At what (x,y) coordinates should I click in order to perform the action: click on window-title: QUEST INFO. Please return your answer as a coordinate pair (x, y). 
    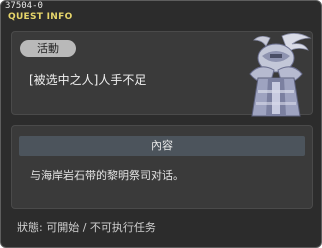
    Looking at the image, I should click on (40, 17).